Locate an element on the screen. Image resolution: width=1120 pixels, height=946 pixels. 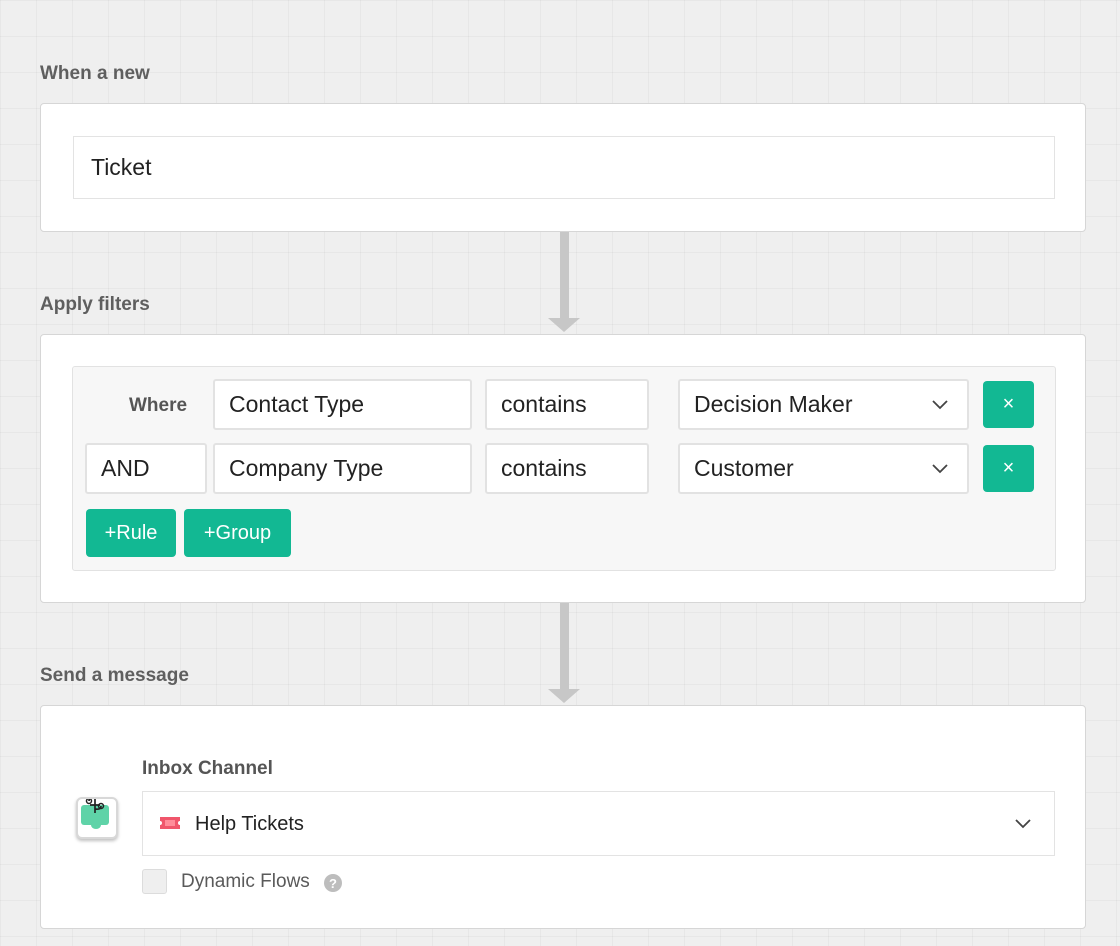
inbox-channel-label: Inbox Channel is located at coordinates (207, 768).